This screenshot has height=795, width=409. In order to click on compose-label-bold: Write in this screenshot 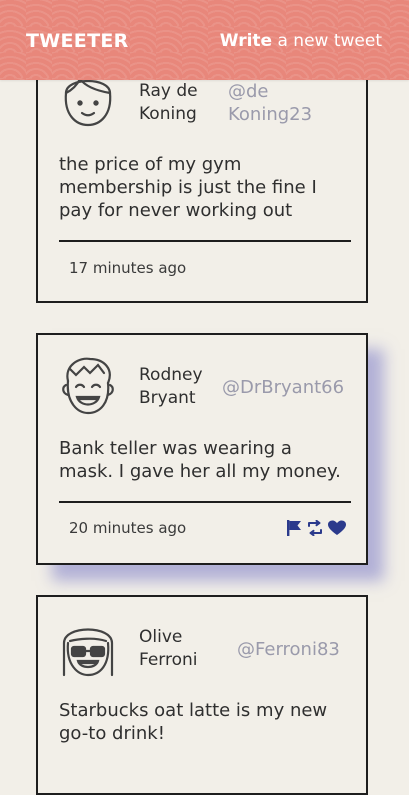, I will do `click(246, 41)`.